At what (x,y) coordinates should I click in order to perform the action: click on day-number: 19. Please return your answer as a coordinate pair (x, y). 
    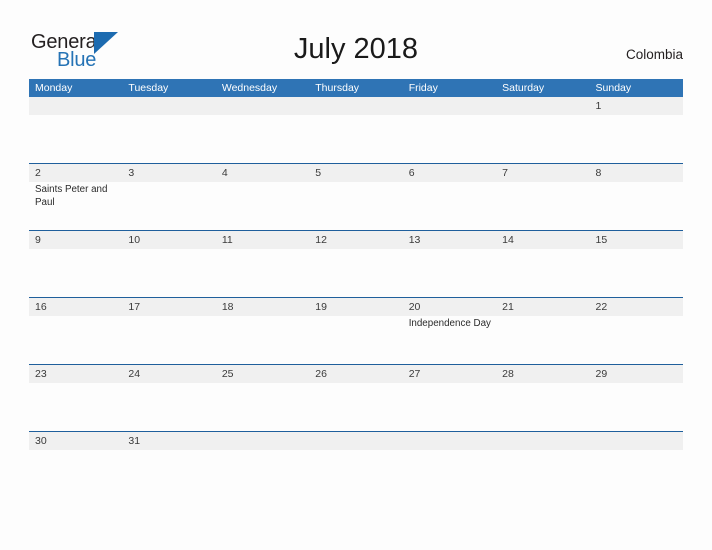
    Looking at the image, I should click on (355, 307).